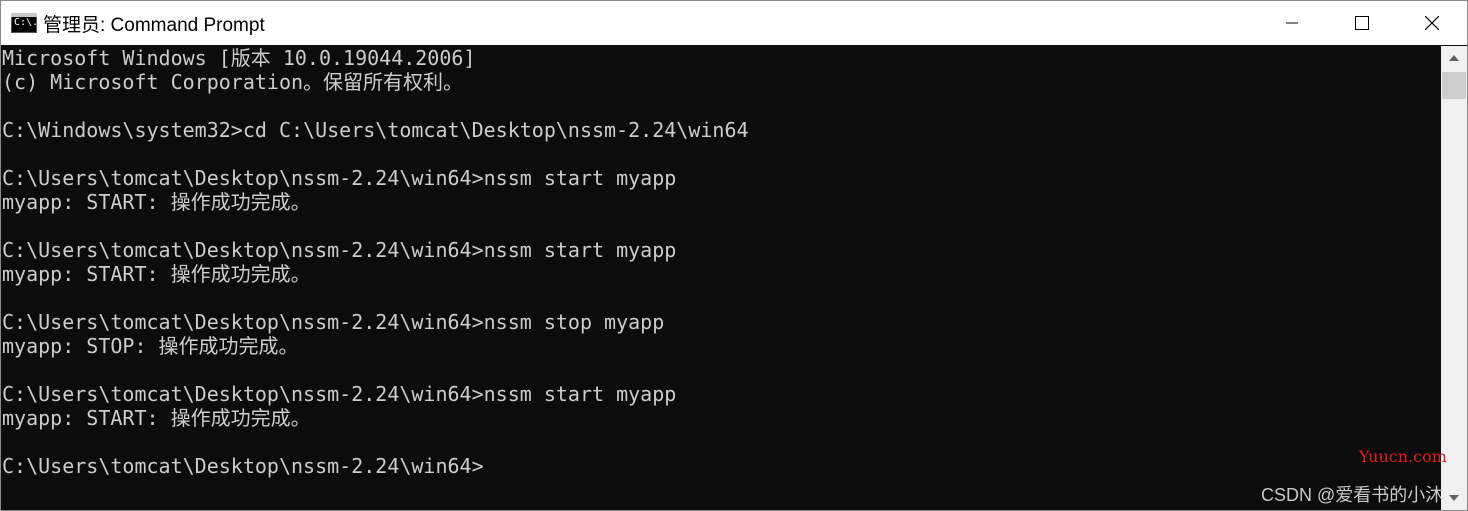 The height and width of the screenshot is (511, 1468). I want to click on minimize-button, so click(1292, 23).